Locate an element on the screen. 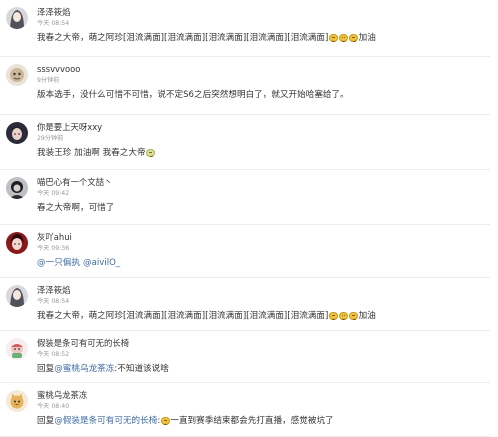  mention-link: @一只偏执 is located at coordinates (58, 263).